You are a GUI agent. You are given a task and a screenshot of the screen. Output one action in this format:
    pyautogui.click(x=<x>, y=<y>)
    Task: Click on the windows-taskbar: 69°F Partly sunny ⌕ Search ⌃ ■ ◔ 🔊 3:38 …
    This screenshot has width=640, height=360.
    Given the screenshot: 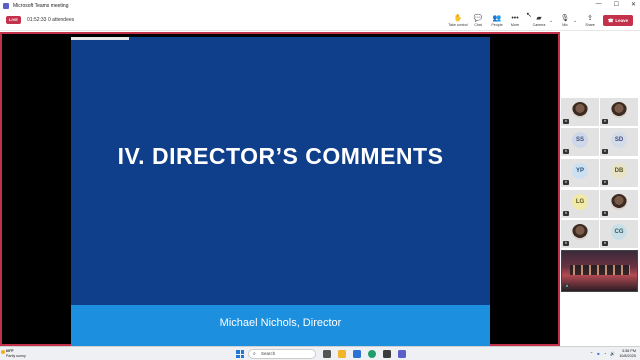 What is the action you would take?
    pyautogui.click(x=320, y=353)
    